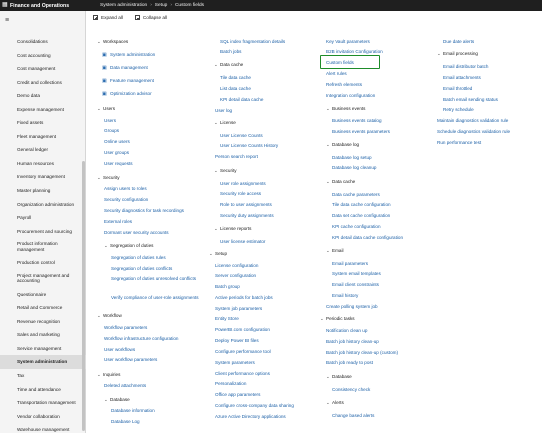  What do you see at coordinates (352, 307) in the screenshot?
I see `menu-link-create-polling-system-job: Create polling system job` at bounding box center [352, 307].